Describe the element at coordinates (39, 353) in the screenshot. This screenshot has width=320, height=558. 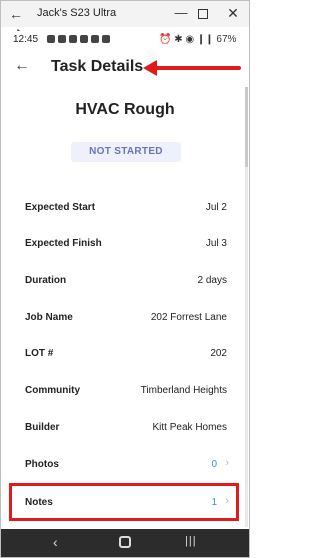
I see `row-label: LOT #` at that location.